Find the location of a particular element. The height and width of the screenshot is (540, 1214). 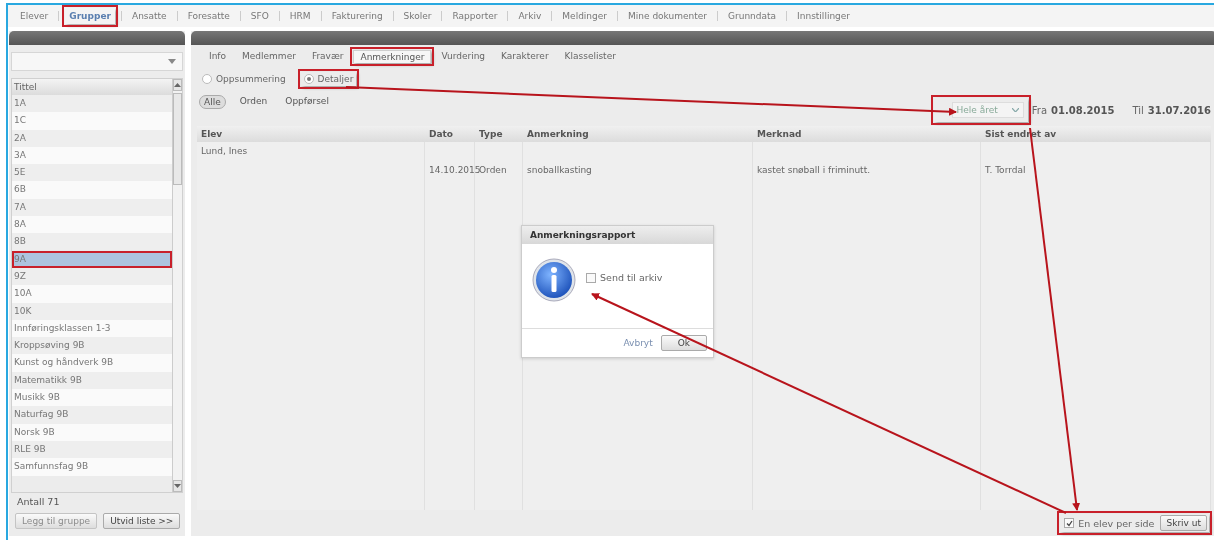

column-header: Type is located at coordinates (499, 134).